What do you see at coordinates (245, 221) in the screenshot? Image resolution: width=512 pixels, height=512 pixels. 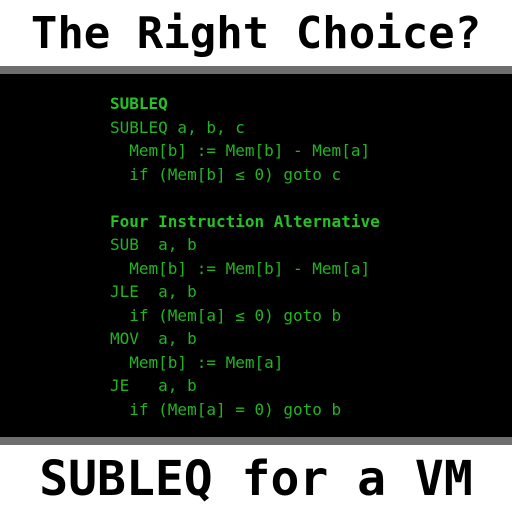 I see `code-heading-four-instruction: Four Instruction Alternative` at bounding box center [245, 221].